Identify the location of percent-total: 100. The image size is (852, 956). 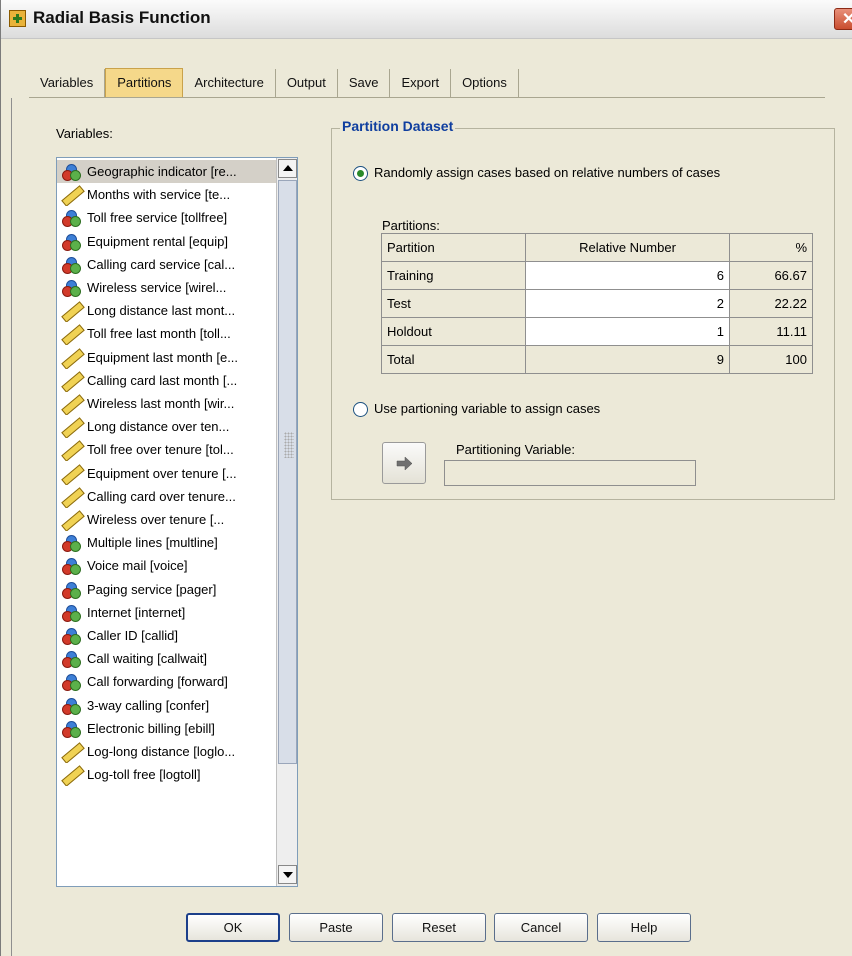
(771, 359).